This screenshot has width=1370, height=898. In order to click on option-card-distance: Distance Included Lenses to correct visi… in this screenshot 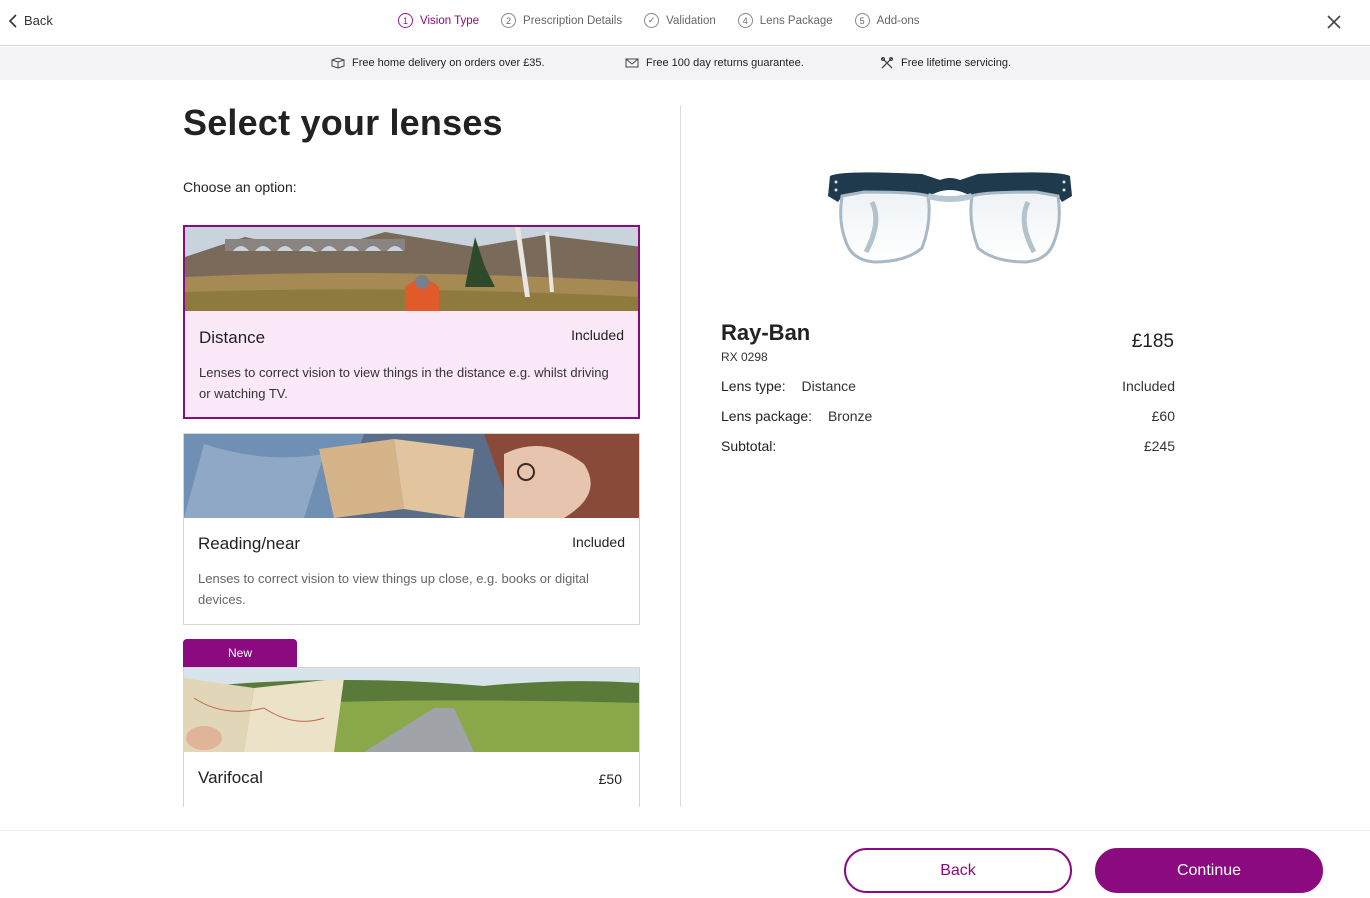, I will do `click(411, 322)`.